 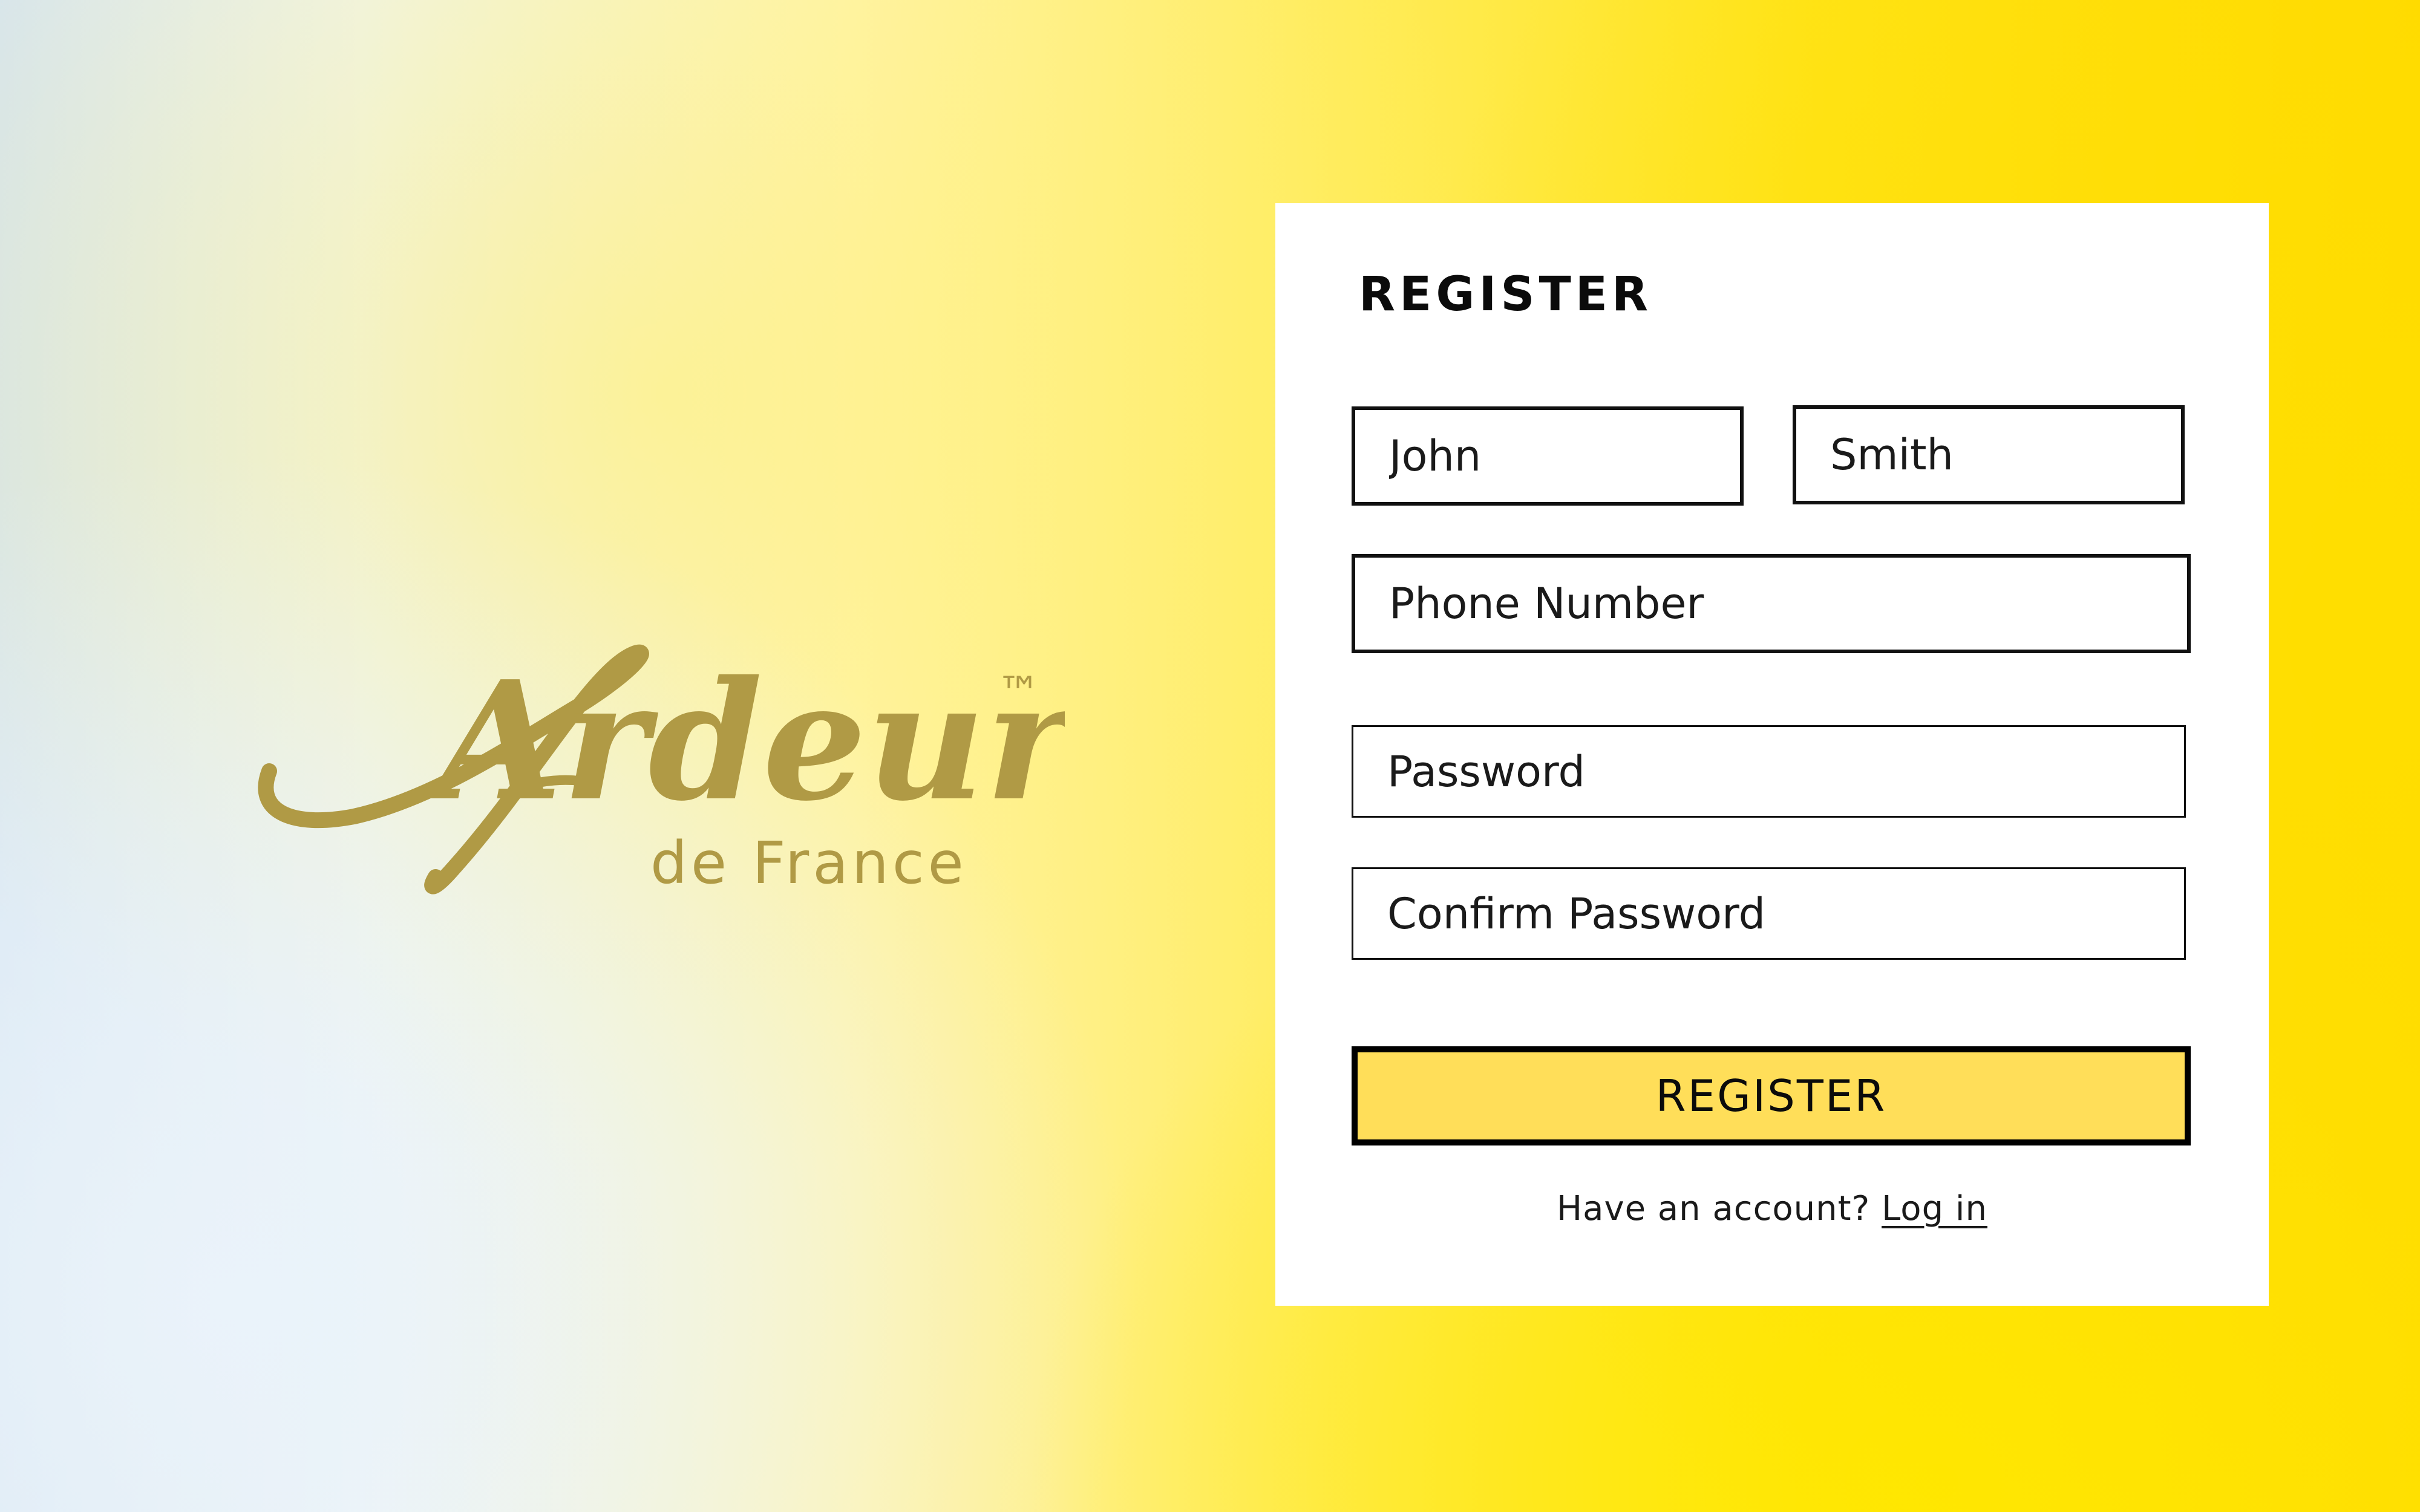 What do you see at coordinates (1714, 1208) in the screenshot?
I see `account-prompt-text: Have an account?` at bounding box center [1714, 1208].